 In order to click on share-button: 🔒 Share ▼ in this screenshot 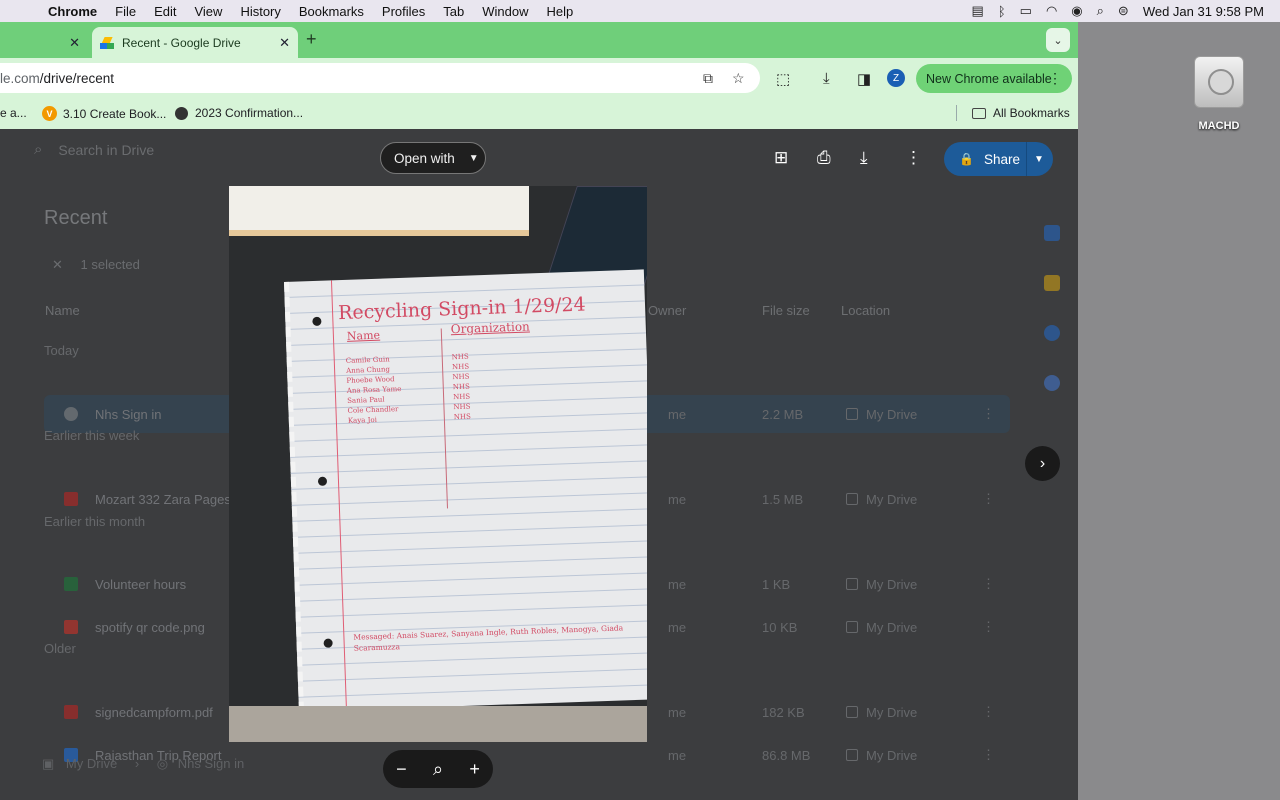, I will do `click(998, 159)`.